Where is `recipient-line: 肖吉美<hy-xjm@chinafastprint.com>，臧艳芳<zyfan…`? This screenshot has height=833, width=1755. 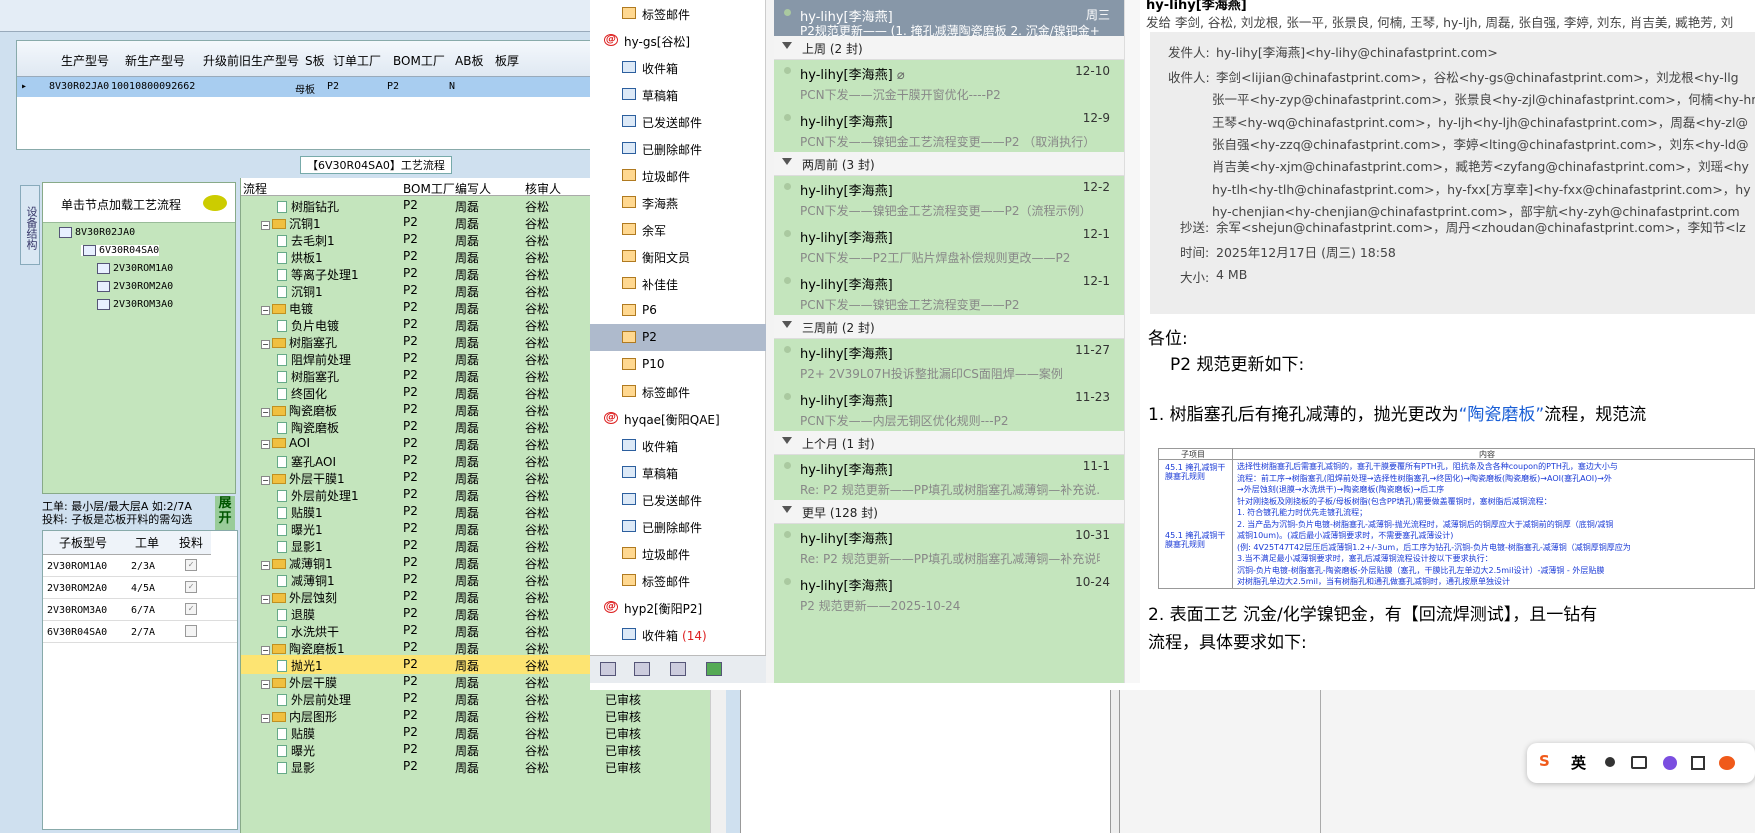
recipient-line: 肖吉美<hy-xjm@chinafastprint.com>，臧艳芳<zyfan… is located at coordinates (1480, 165).